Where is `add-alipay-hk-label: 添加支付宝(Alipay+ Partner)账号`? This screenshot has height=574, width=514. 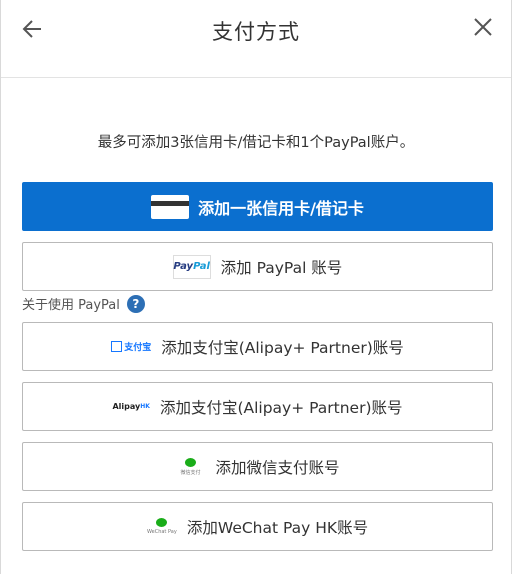 add-alipay-hk-label: 添加支付宝(Alipay+ Partner)账号 is located at coordinates (281, 407).